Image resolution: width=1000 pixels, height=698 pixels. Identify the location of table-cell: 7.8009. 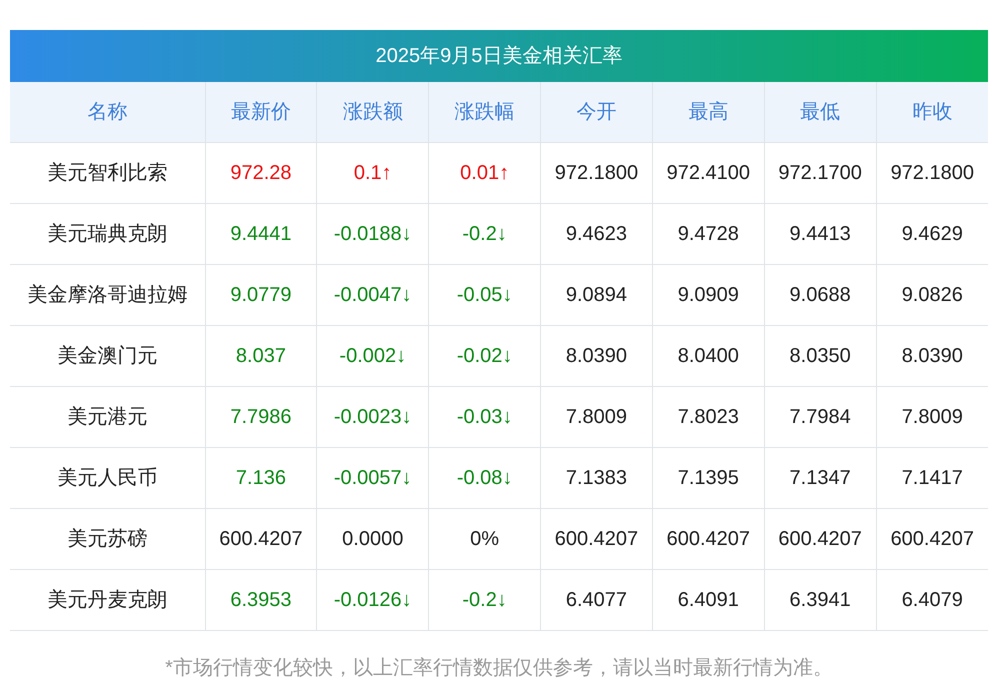
(596, 416).